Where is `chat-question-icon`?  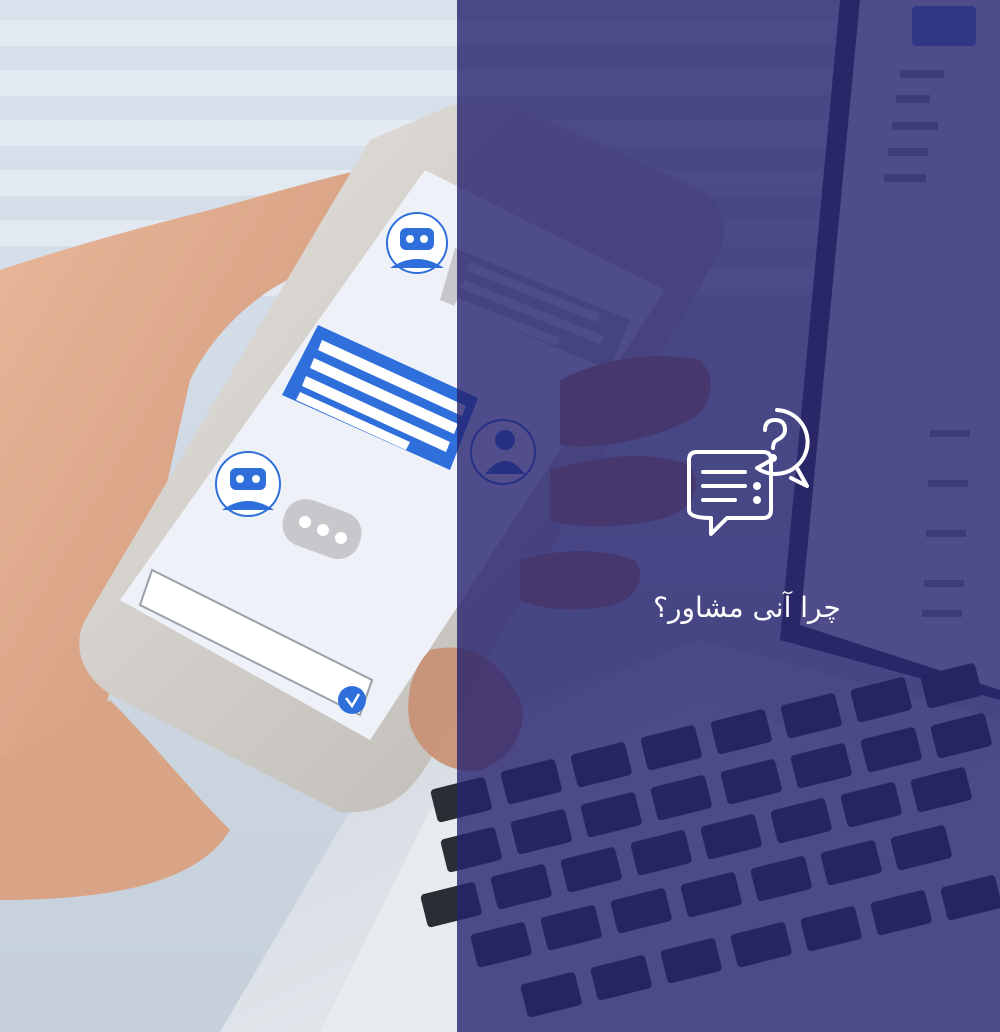 chat-question-icon is located at coordinates (748, 472).